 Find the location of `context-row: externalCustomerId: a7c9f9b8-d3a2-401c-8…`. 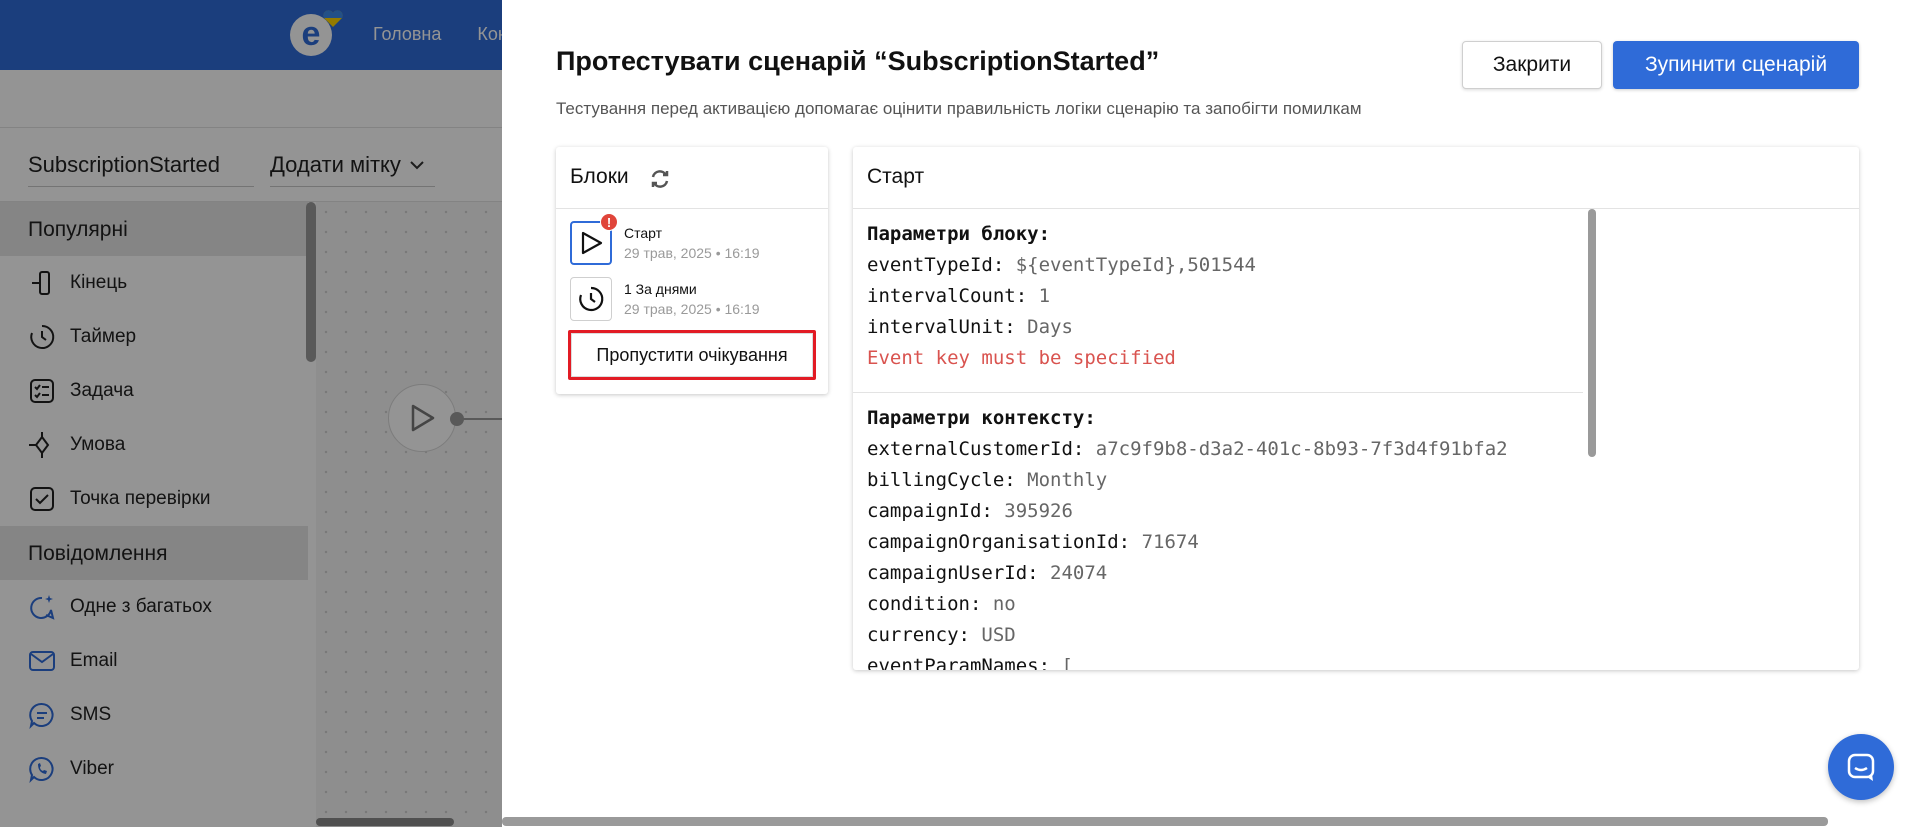

context-row: externalCustomerId: a7c9f9b8-d3a2-401c-8… is located at coordinates (1225, 453).